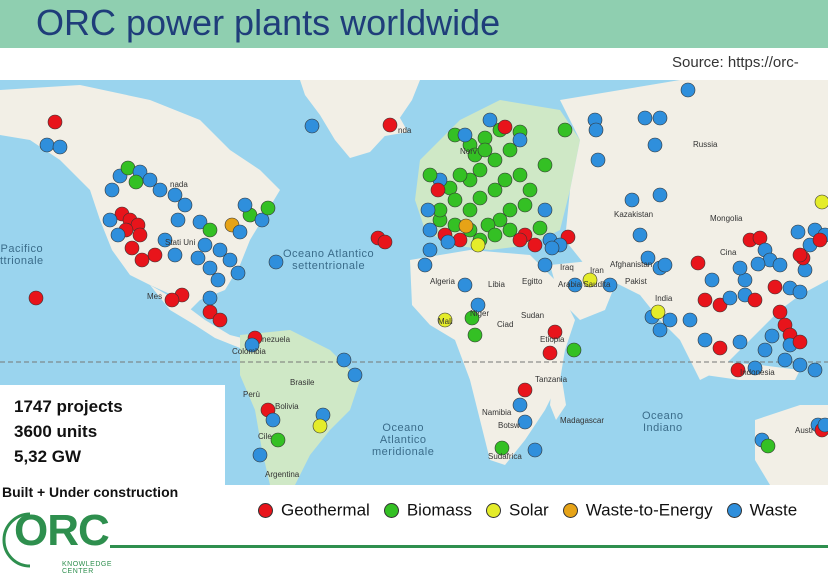 The width and height of the screenshot is (828, 575). Describe the element at coordinates (664, 298) in the screenshot. I see `country-label: India` at that location.